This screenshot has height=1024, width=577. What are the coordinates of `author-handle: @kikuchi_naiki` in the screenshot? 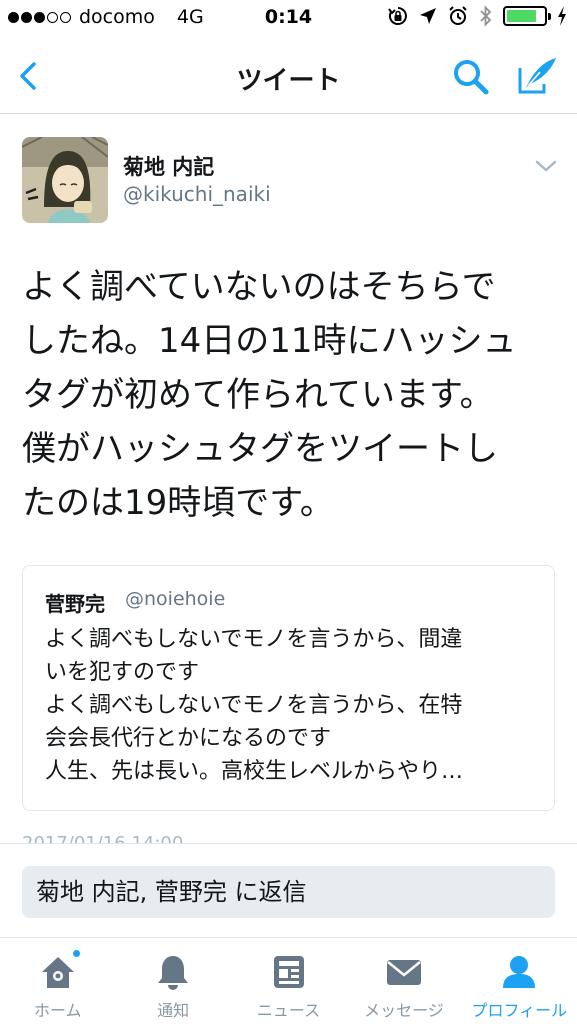 It's located at (197, 194).